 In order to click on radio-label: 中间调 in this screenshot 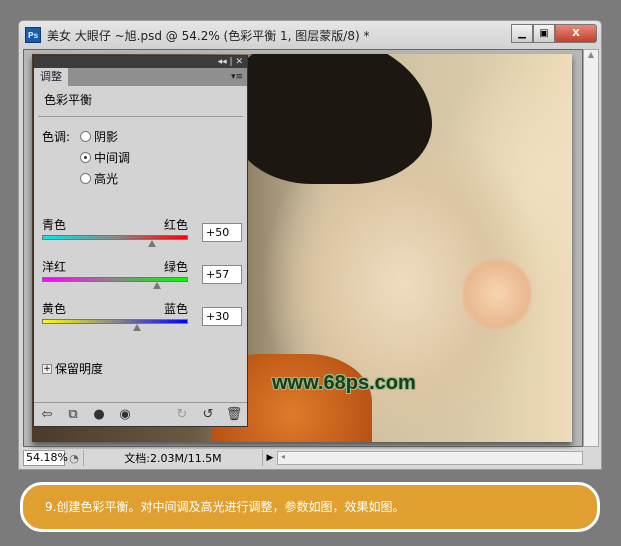, I will do `click(112, 158)`.